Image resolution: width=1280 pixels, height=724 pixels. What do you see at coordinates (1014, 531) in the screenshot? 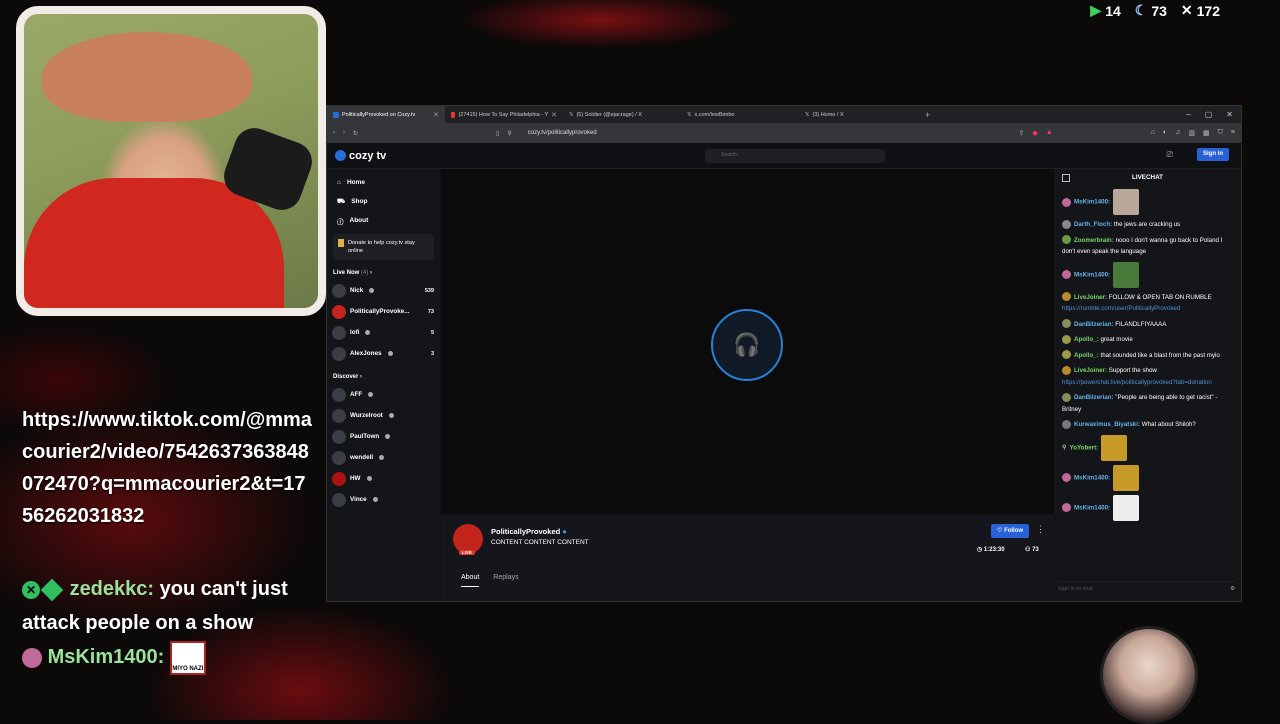
I see `follow-label: Follow` at bounding box center [1014, 531].